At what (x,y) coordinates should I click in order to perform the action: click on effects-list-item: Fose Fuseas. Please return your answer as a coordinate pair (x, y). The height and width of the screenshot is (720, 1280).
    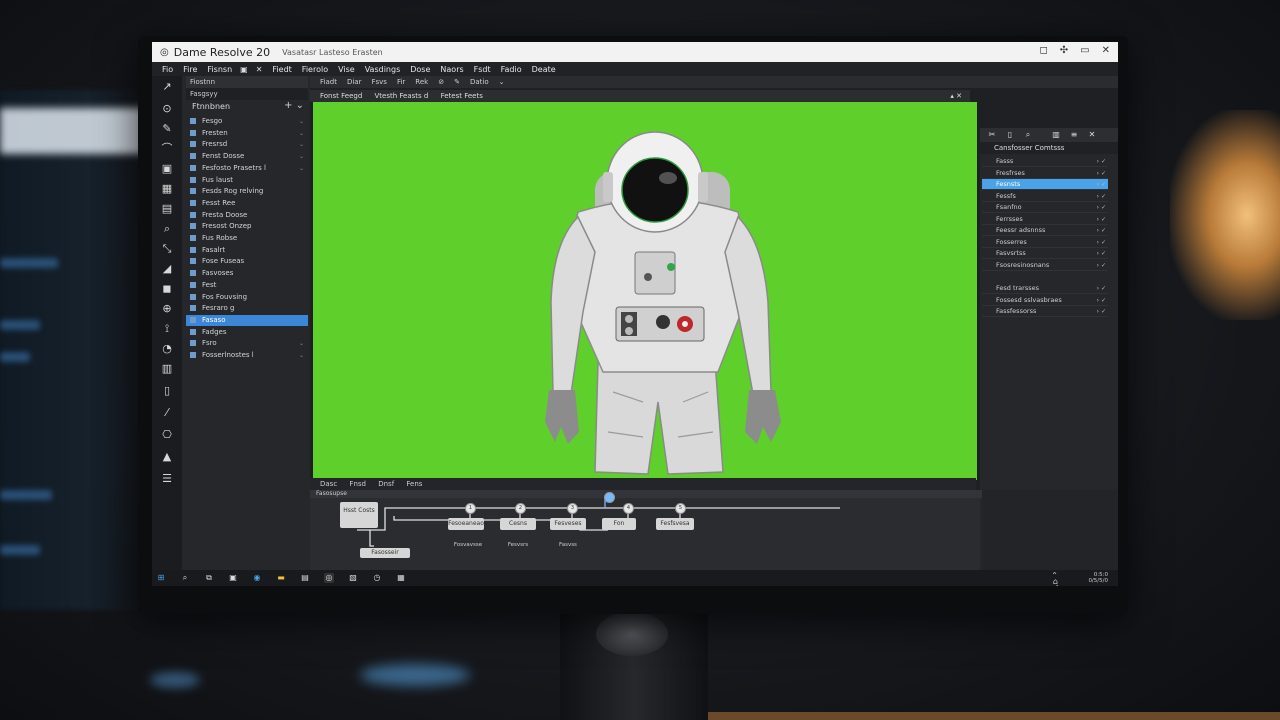
    Looking at the image, I should click on (247, 261).